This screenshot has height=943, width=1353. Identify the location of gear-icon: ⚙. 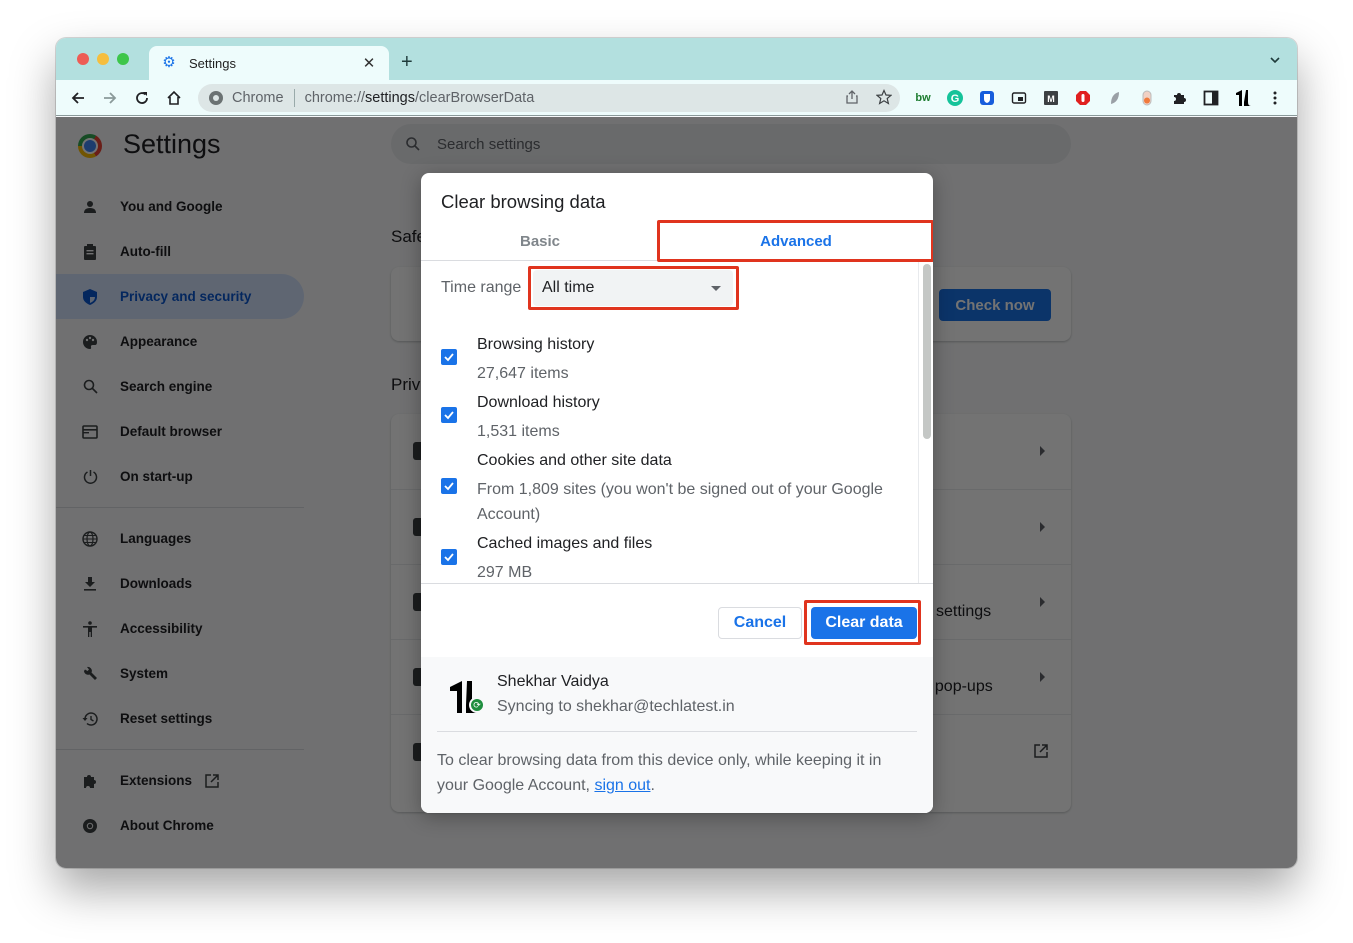
(169, 62).